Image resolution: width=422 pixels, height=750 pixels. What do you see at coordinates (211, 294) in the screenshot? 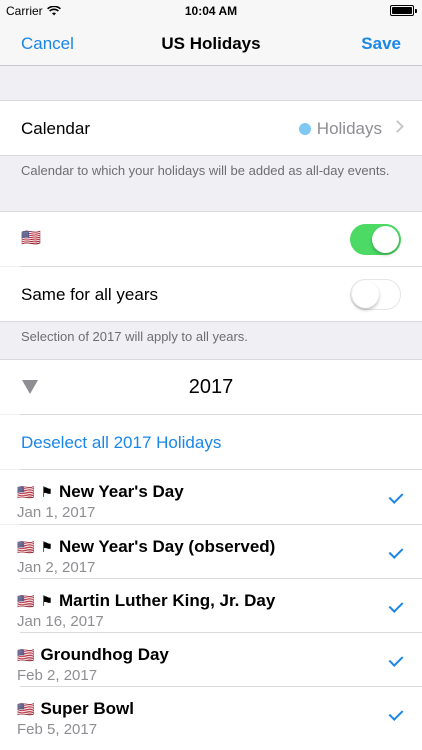
I see `same-for-all-years-row: Same for all years` at bounding box center [211, 294].